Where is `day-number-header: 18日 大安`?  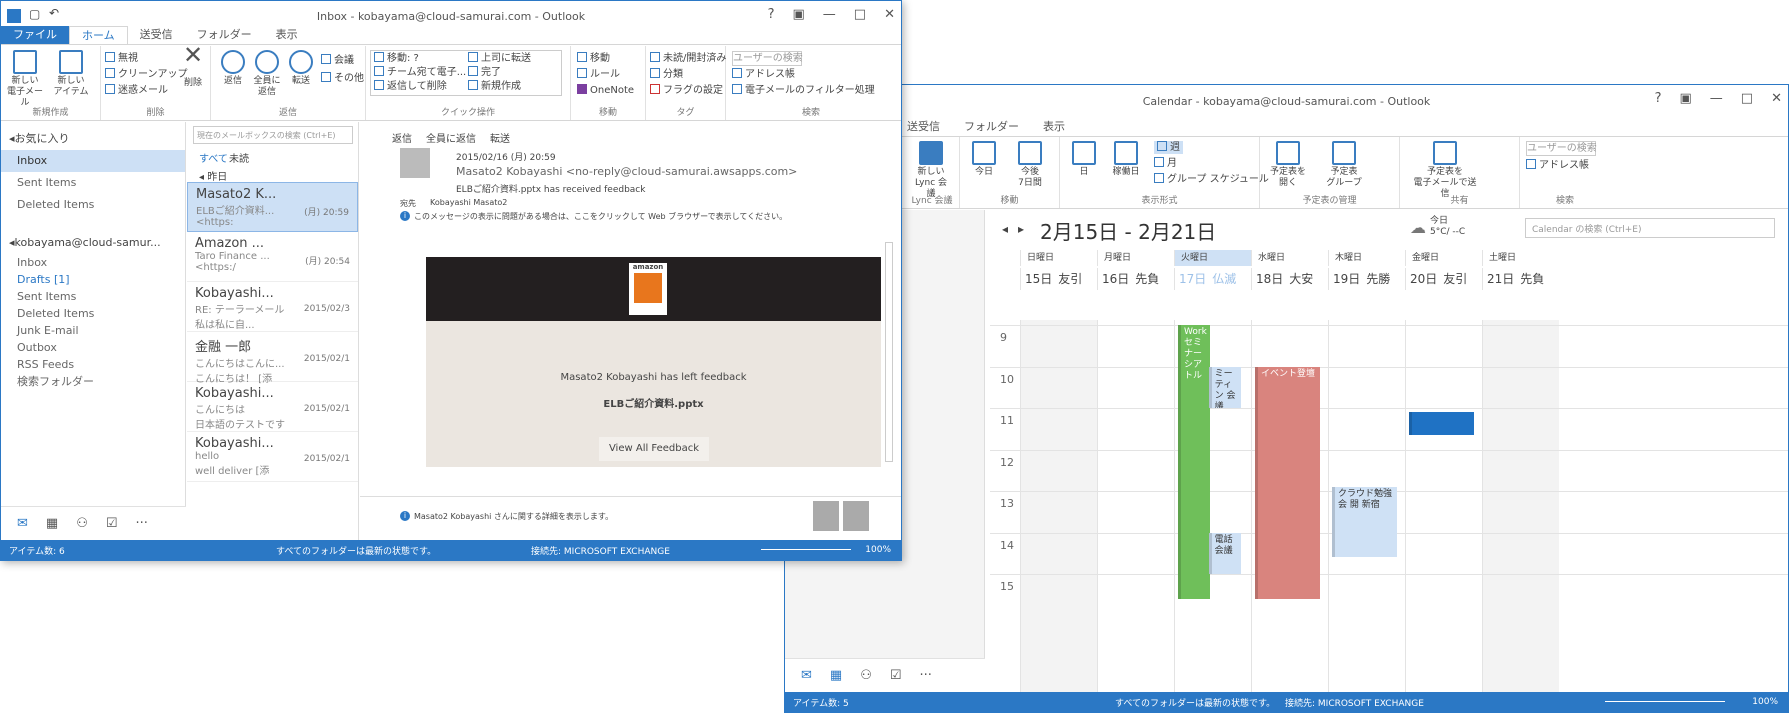
day-number-header: 18日 大安 is located at coordinates (1289, 279).